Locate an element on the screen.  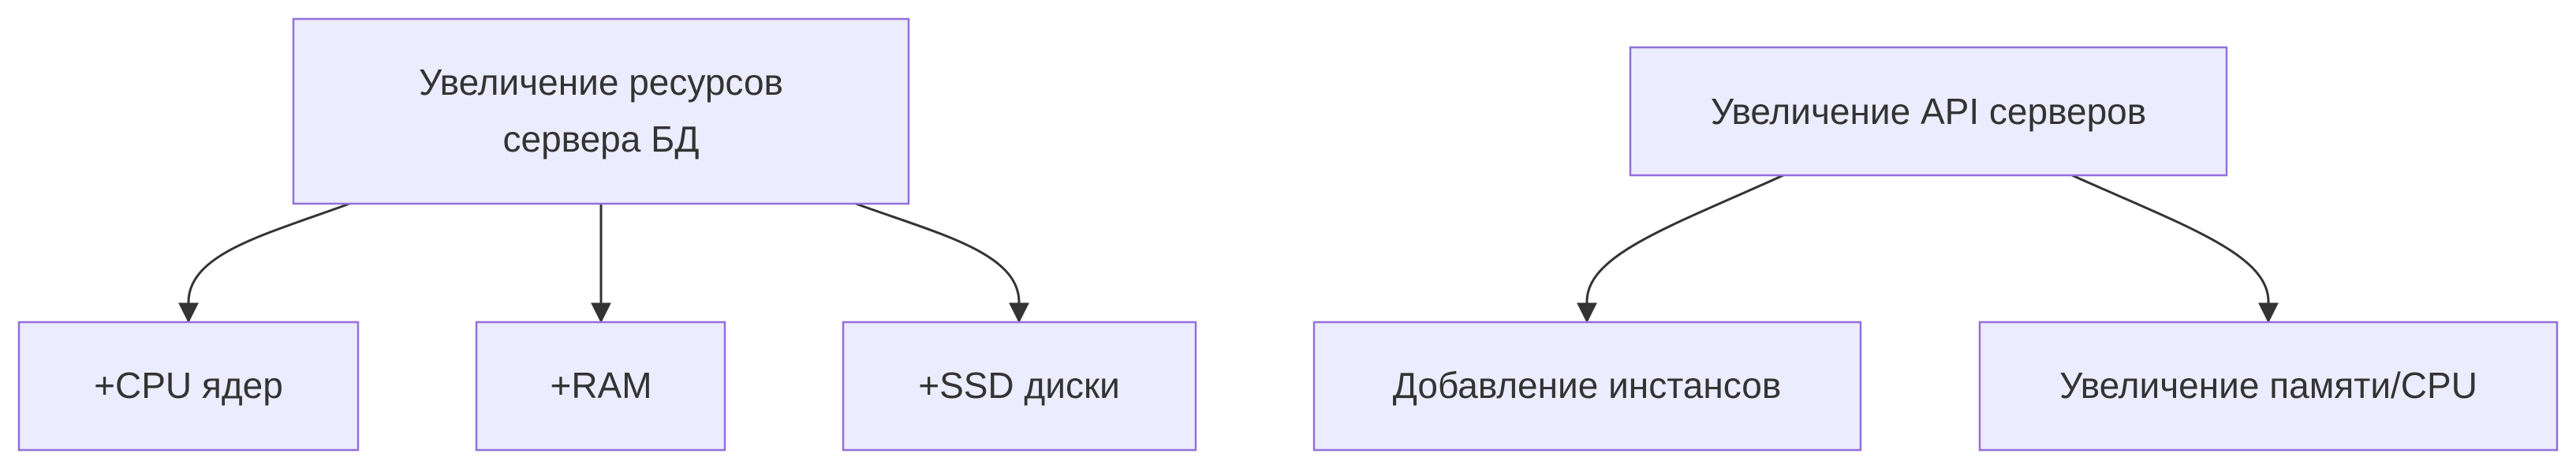
node-api-scale-label: Увеличение API серверов is located at coordinates (1928, 111).